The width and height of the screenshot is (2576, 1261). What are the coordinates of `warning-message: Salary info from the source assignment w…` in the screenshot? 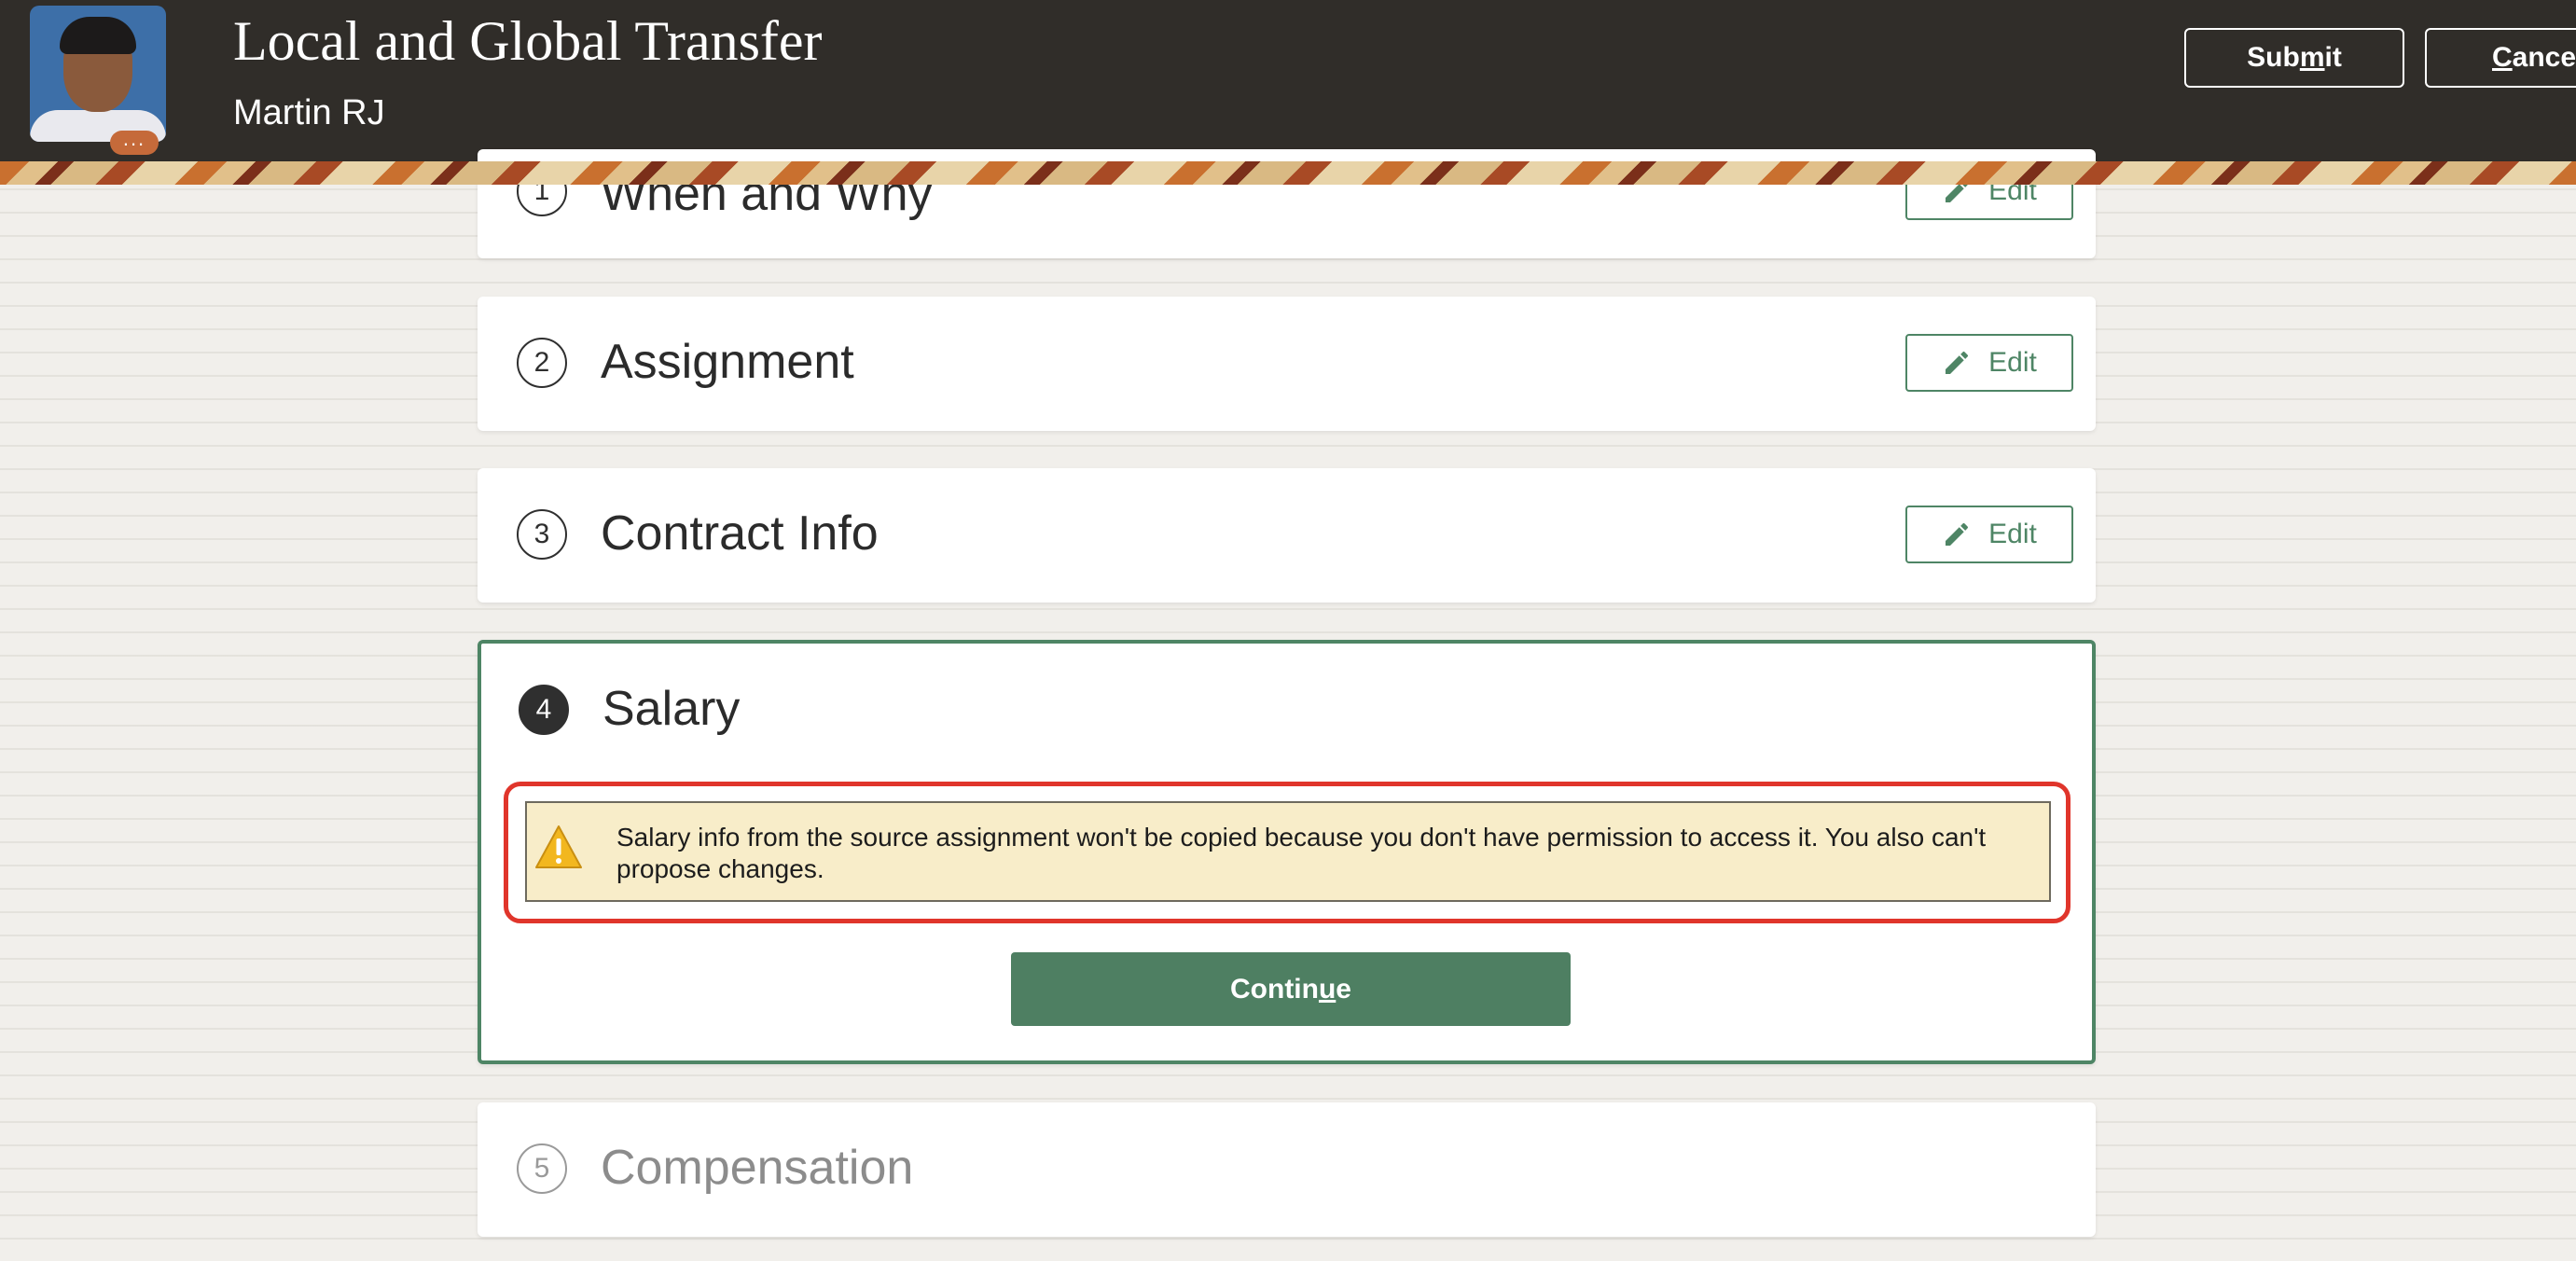 It's located at (1288, 851).